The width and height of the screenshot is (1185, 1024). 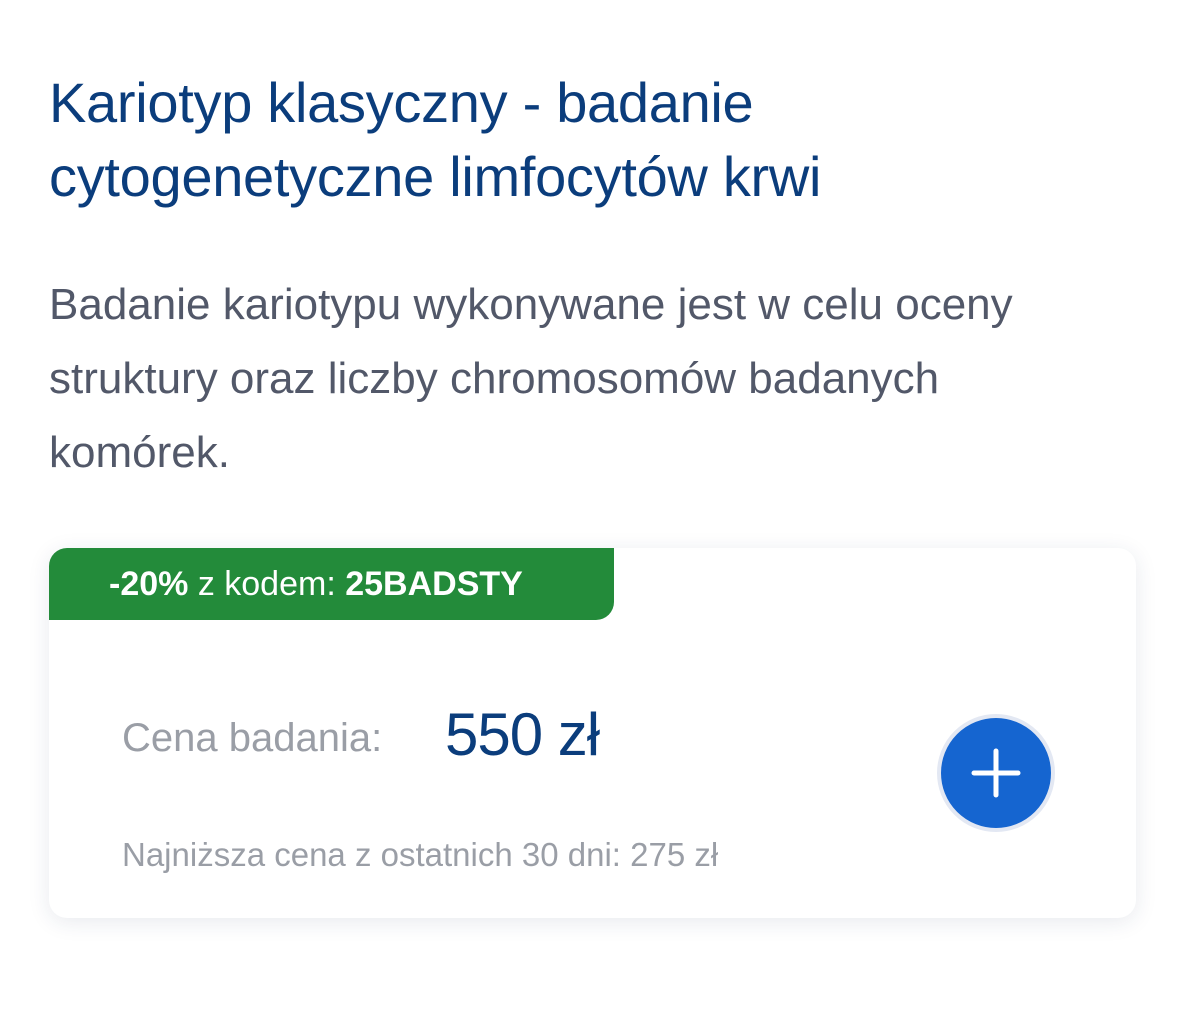 I want to click on promo-code: 25BADSTY, so click(x=434, y=584).